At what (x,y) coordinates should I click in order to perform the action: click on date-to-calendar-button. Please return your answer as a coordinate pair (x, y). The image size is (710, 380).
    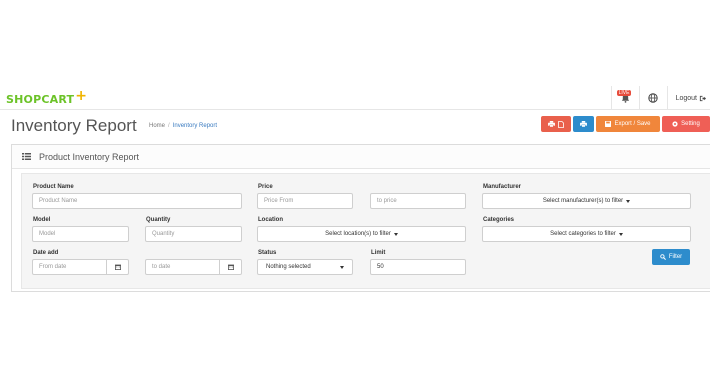
    Looking at the image, I should click on (231, 267).